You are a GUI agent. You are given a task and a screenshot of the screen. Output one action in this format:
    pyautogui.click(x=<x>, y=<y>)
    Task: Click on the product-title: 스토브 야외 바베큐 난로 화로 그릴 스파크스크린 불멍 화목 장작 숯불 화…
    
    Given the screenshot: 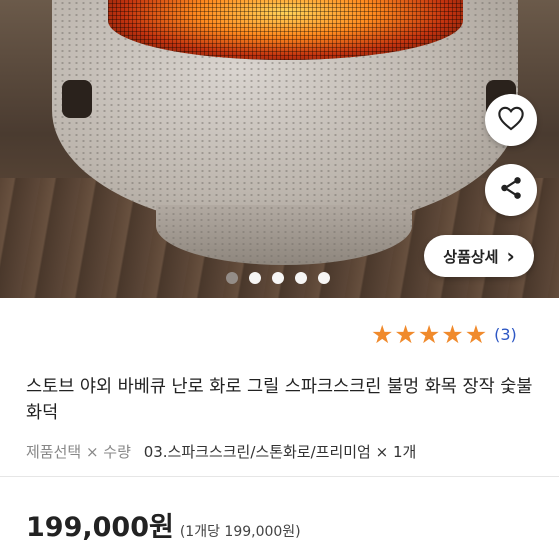 What is the action you would take?
    pyautogui.click(x=279, y=400)
    